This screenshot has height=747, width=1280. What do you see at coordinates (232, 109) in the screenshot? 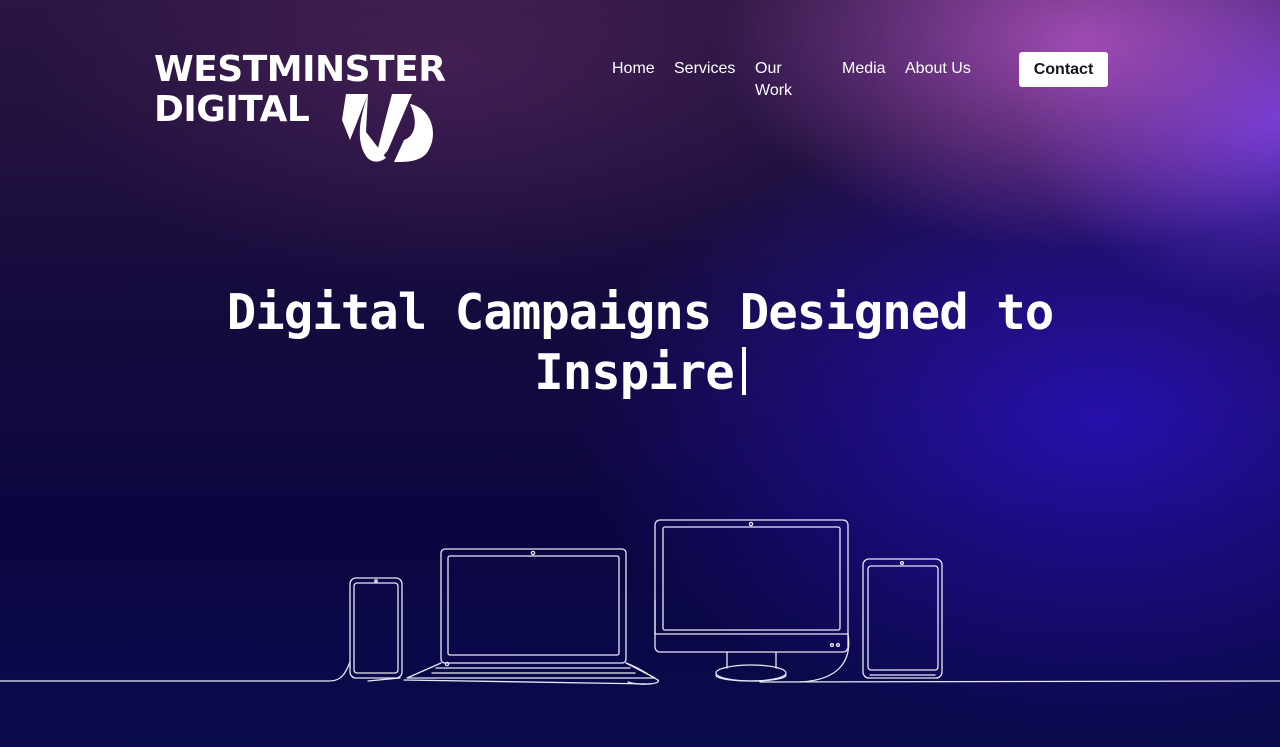
I see `logo-text-line2: DIGITAL` at bounding box center [232, 109].